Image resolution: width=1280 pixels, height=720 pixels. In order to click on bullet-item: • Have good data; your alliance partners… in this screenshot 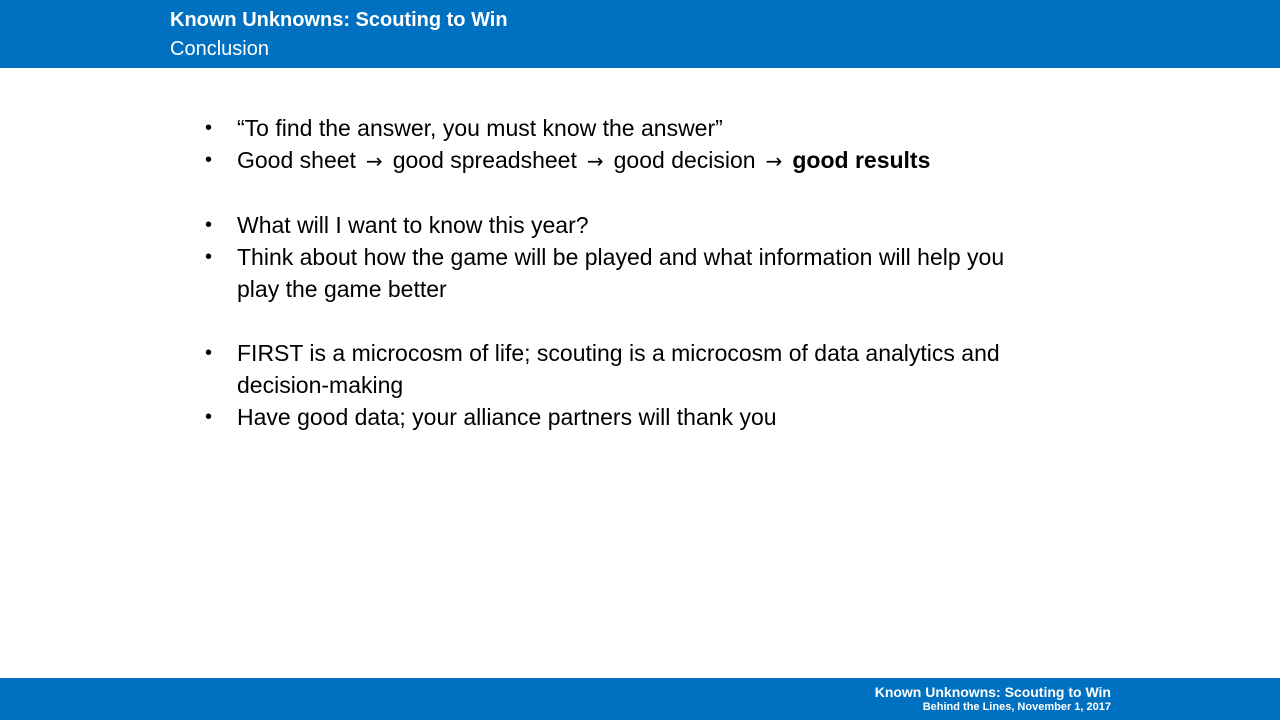, I will do `click(625, 417)`.